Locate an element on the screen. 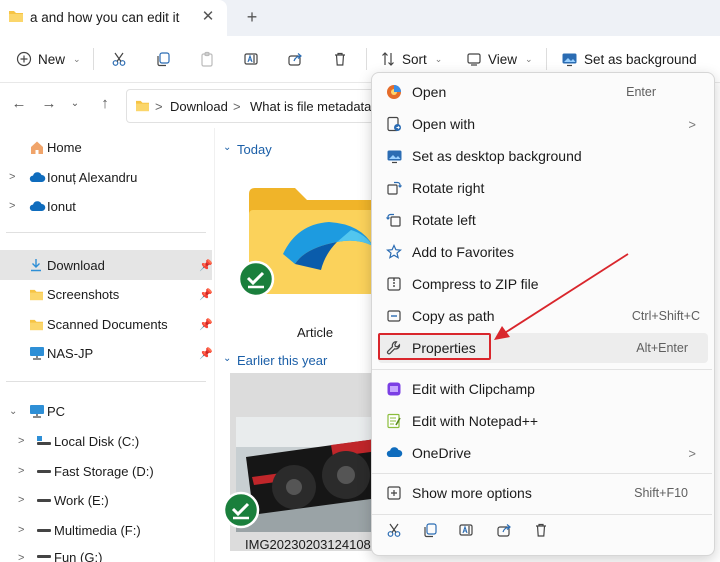  synced-status-icon is located at coordinates (241, 510).